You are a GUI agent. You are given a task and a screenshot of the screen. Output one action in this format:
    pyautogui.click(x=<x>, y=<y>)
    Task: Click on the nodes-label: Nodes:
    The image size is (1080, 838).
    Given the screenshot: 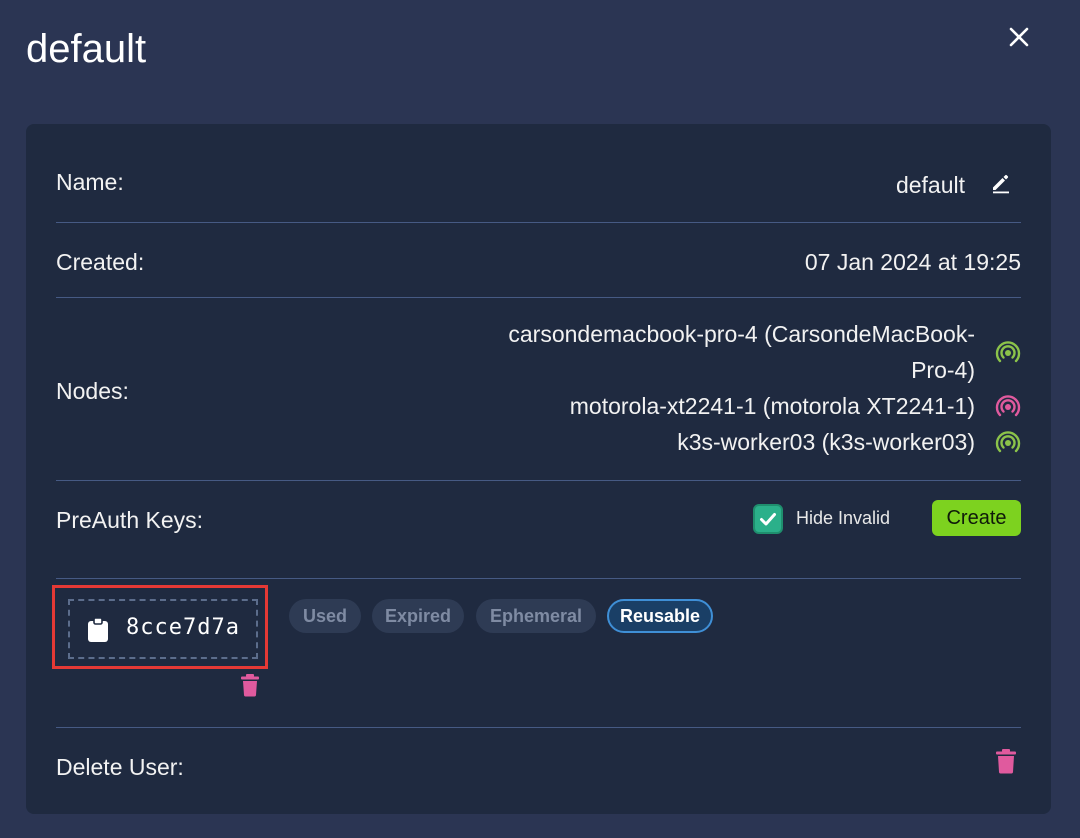 What is the action you would take?
    pyautogui.click(x=92, y=391)
    